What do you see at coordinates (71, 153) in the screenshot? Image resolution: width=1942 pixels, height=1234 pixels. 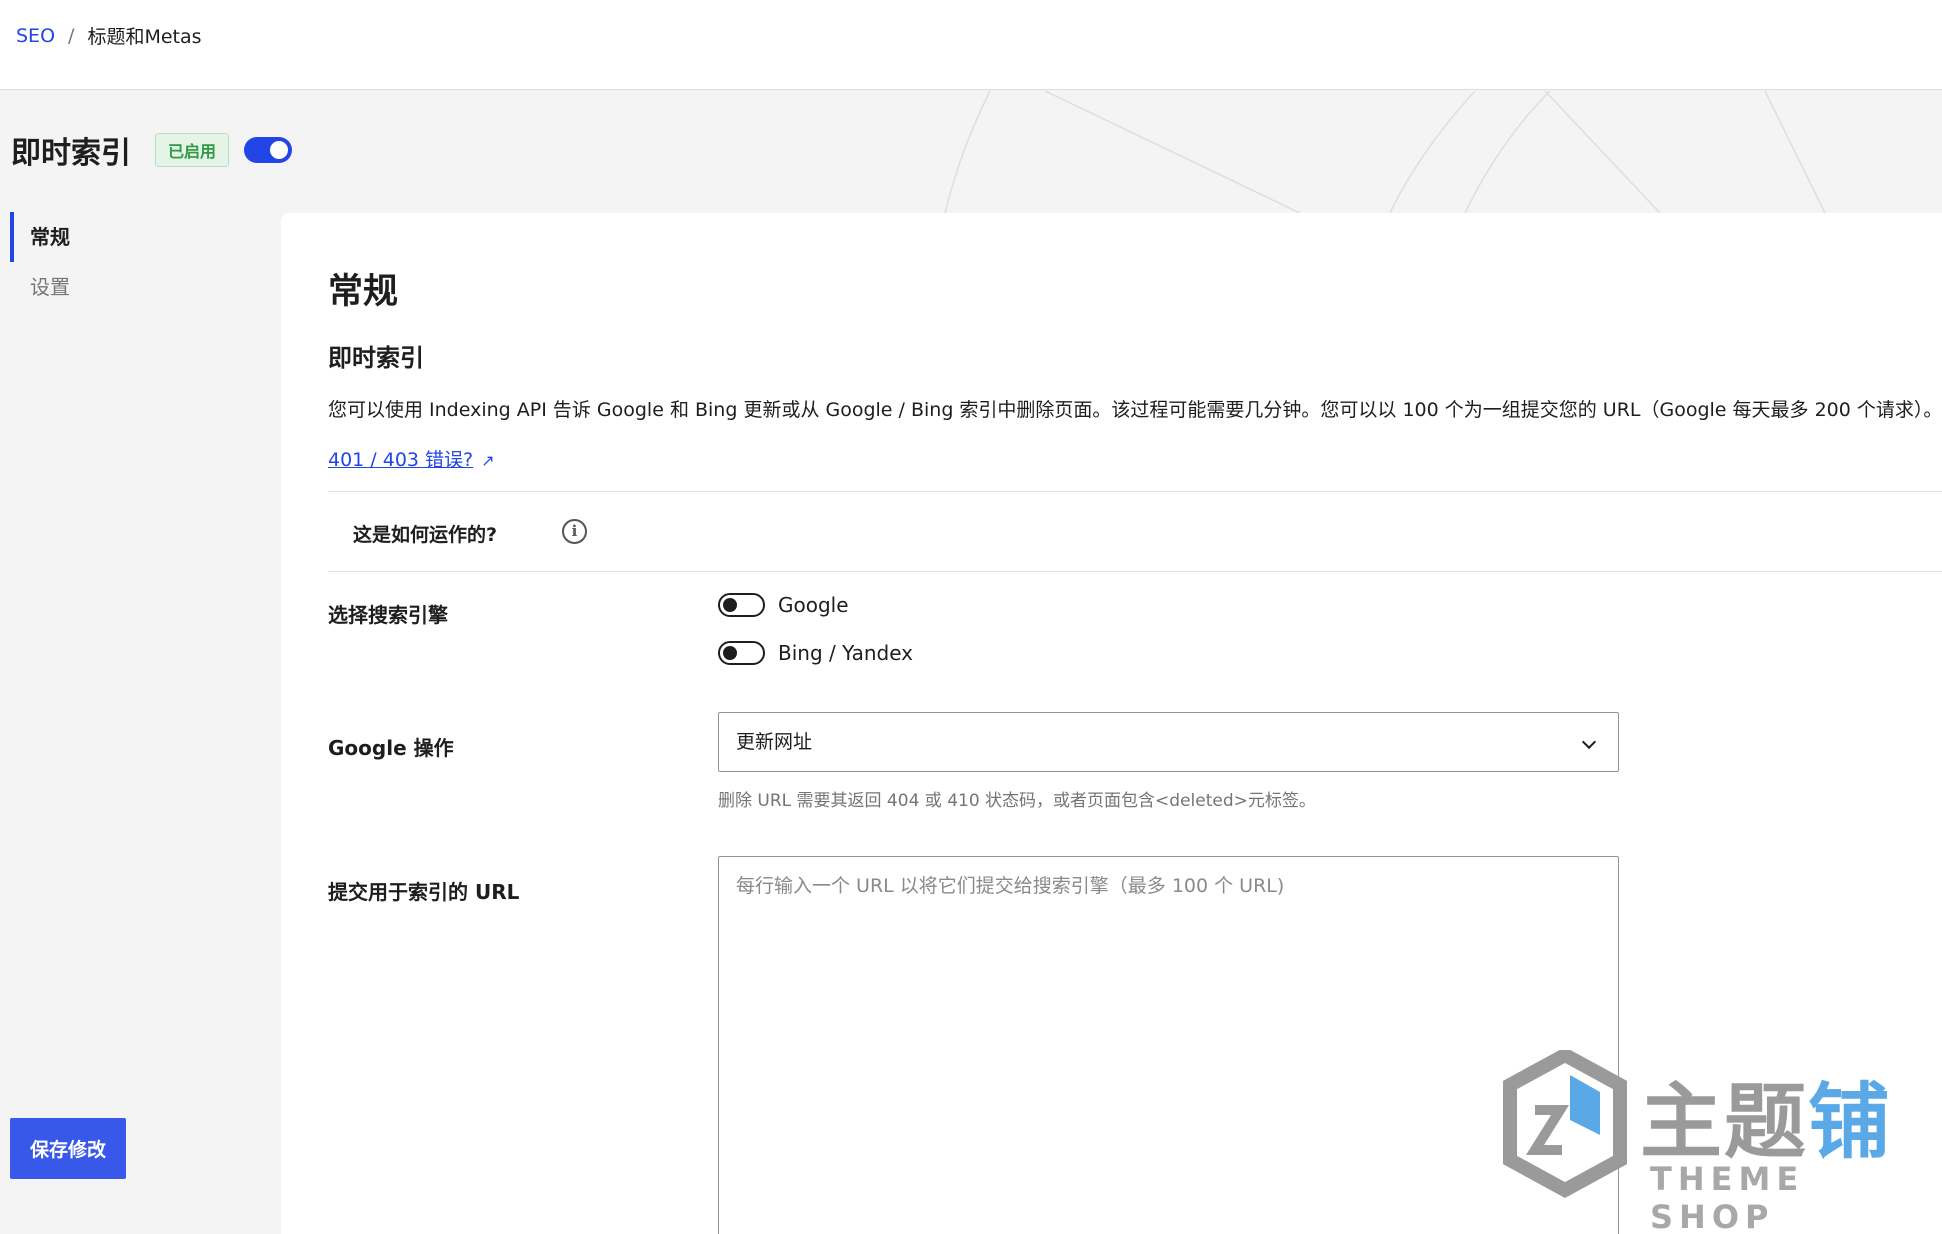 I see `page-title: 即时索引` at bounding box center [71, 153].